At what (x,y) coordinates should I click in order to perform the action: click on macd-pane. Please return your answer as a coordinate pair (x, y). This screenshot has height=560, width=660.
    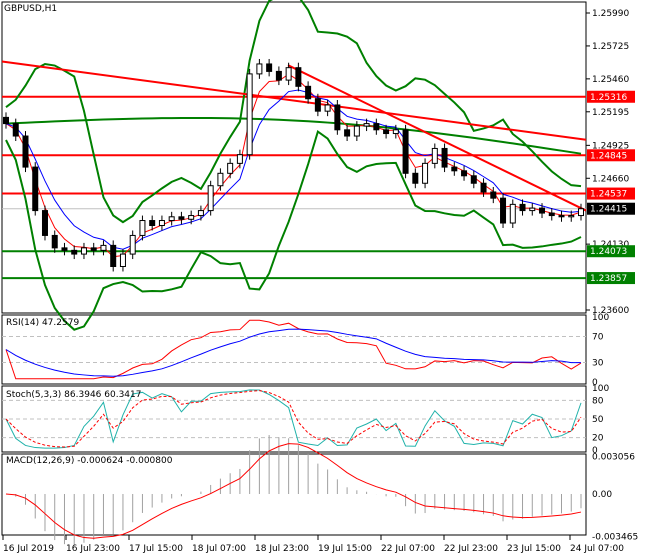
    Looking at the image, I should click on (294, 494).